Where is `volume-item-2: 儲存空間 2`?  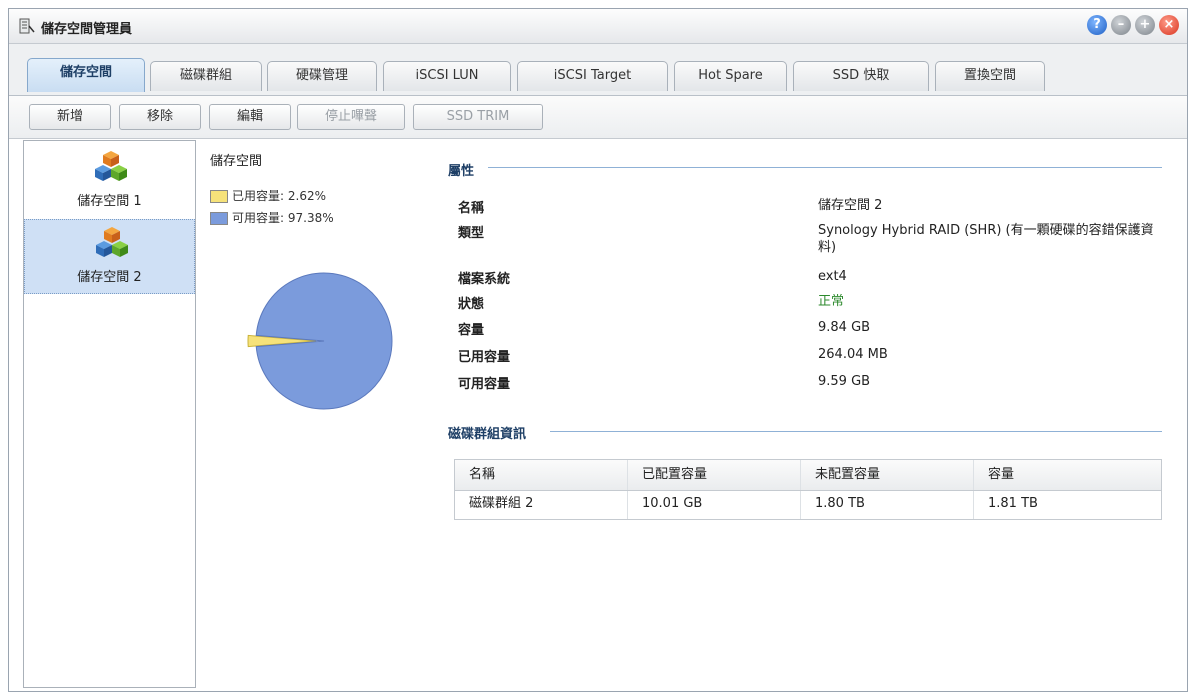
volume-item-2: 儲存空間 2 is located at coordinates (109, 256).